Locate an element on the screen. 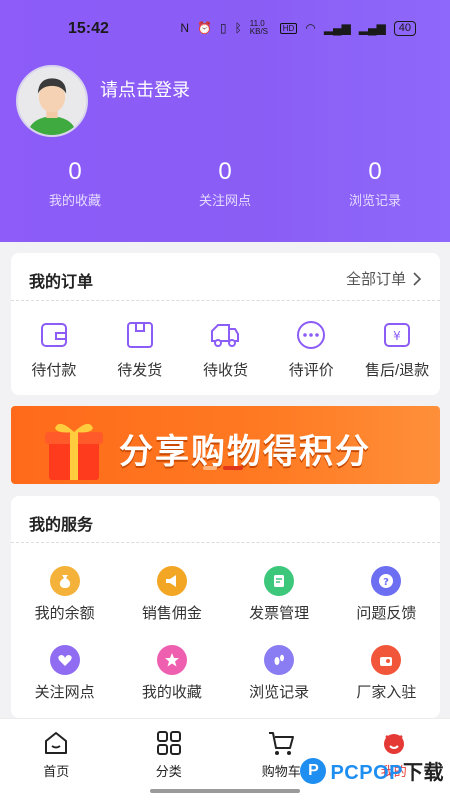 Image resolution: width=450 pixels, height=800 pixels. service-invoice: 发票管理 is located at coordinates (279, 594).